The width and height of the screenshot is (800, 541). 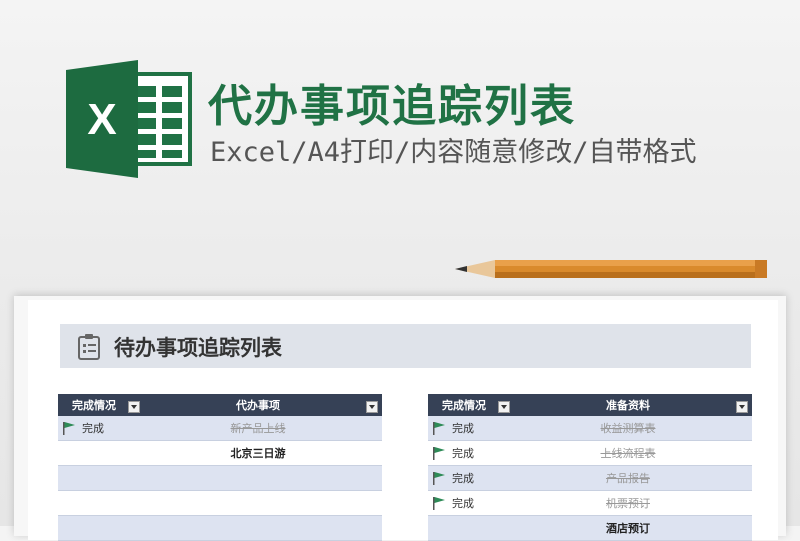 What do you see at coordinates (198, 348) in the screenshot?
I see `sheet-title: 待办事项追踪列表` at bounding box center [198, 348].